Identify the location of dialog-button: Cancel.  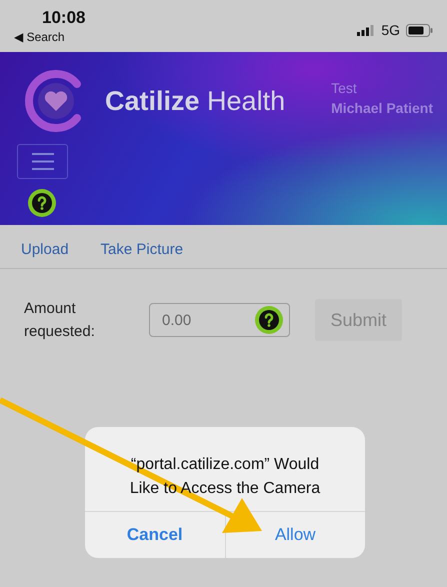
(154, 535).